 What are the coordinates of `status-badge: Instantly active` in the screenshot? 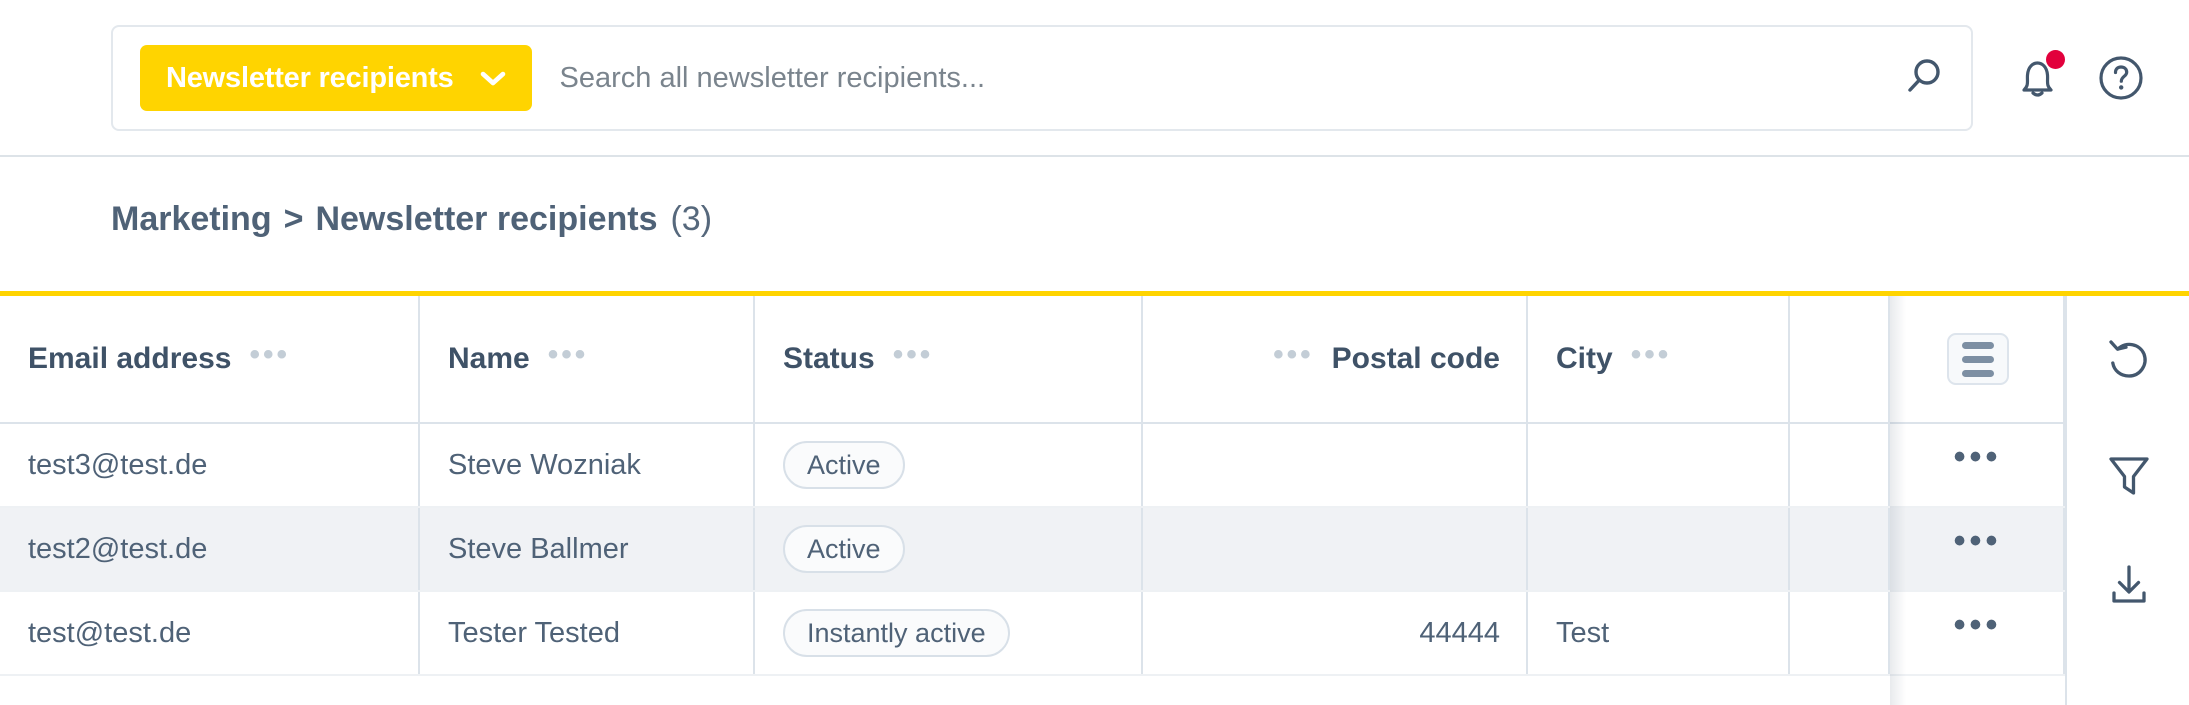 It's located at (896, 633).